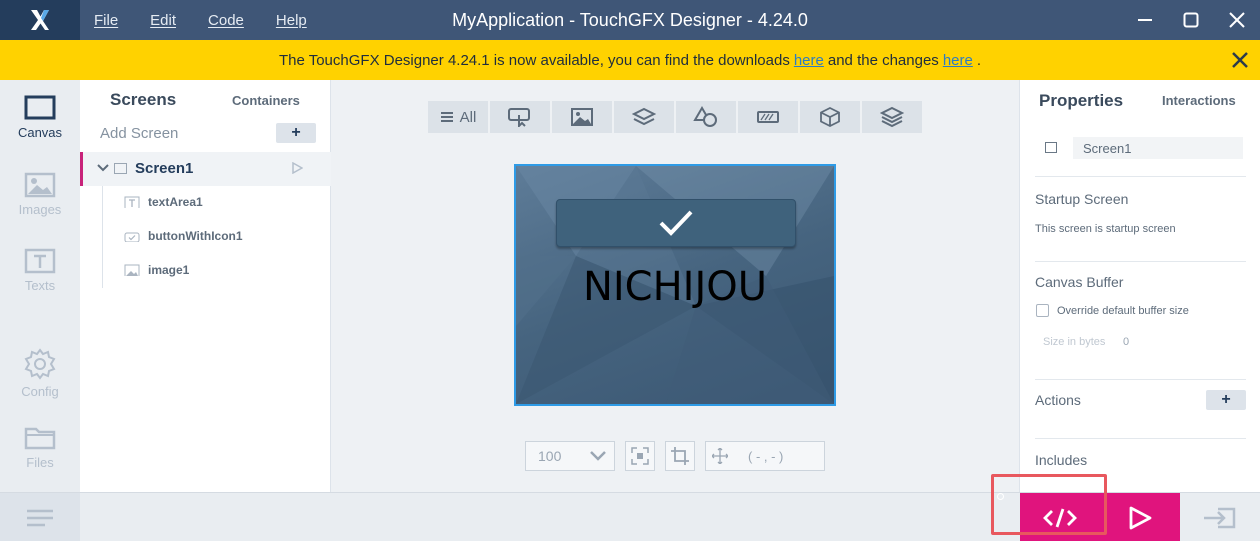 This screenshot has width=1260, height=541. Describe the element at coordinates (1060, 517) in the screenshot. I see `generate-code-button` at that location.